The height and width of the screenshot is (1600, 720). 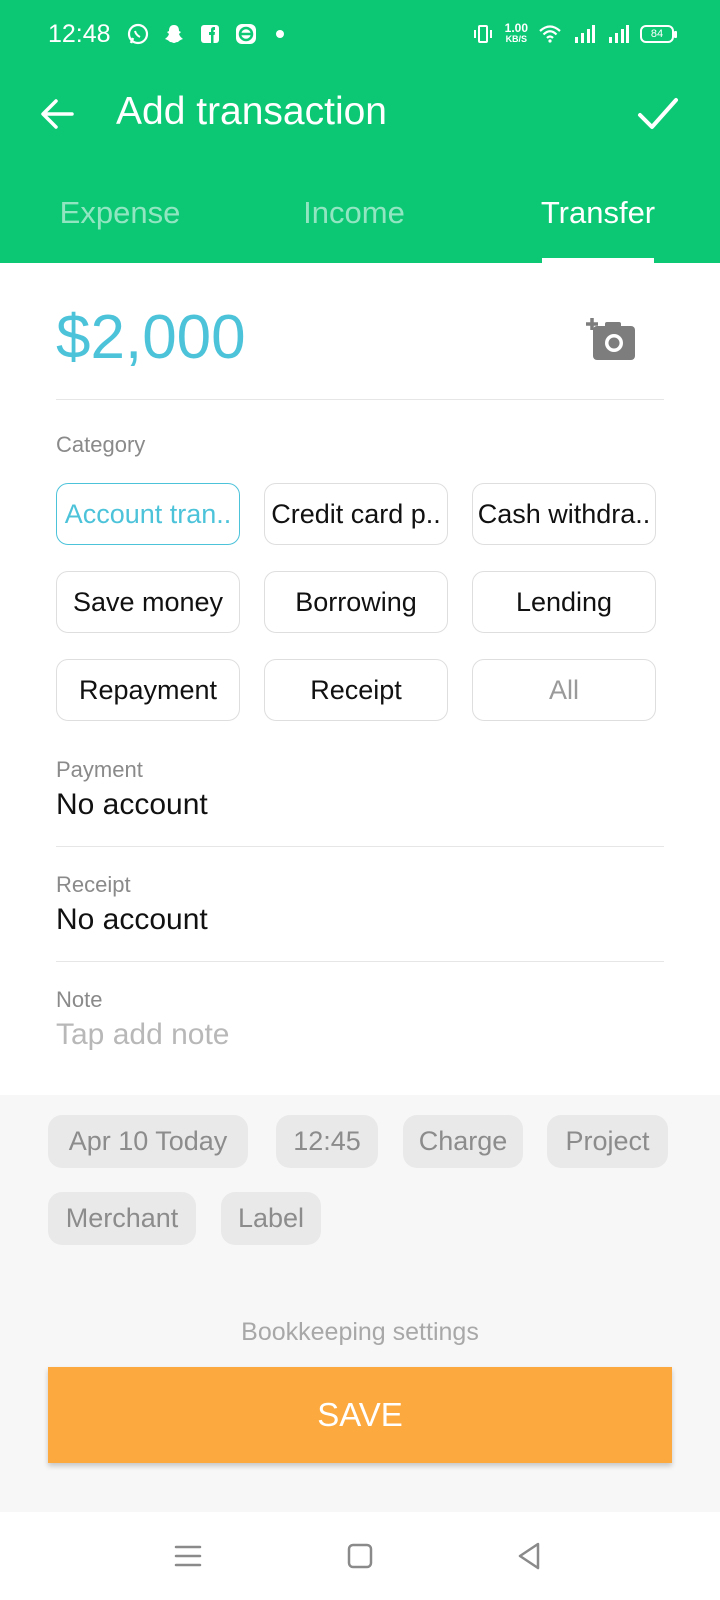 I want to click on receipt-label: Receipt, so click(x=93, y=884).